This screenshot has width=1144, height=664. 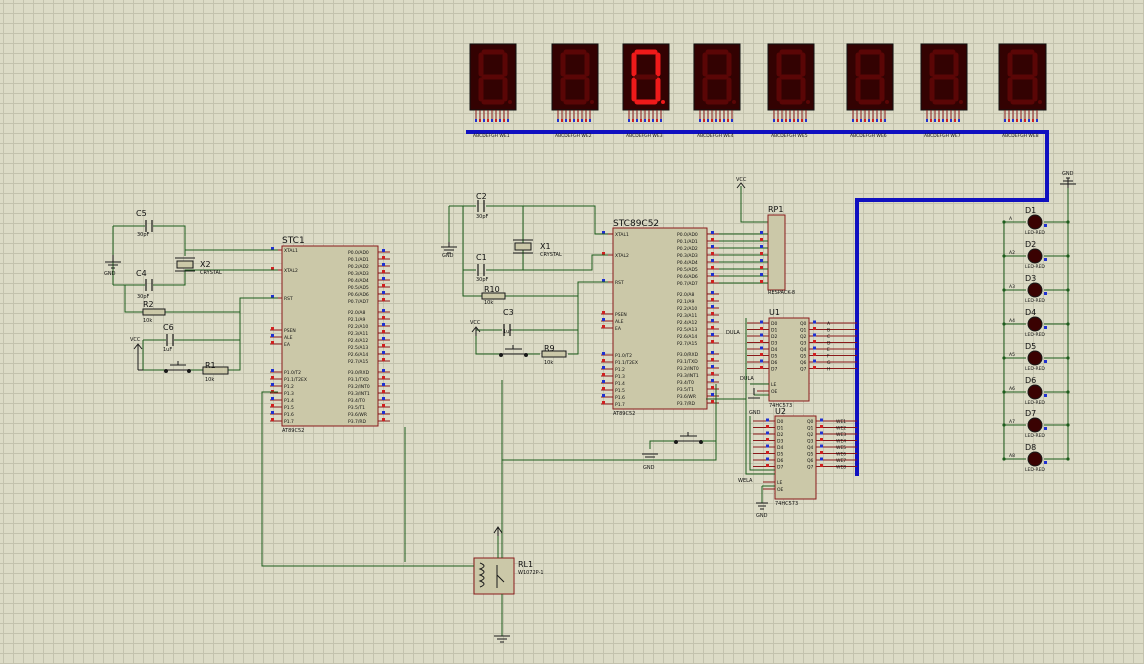 What do you see at coordinates (138, 357) in the screenshot?
I see `vcc-symbol-left` at bounding box center [138, 357].